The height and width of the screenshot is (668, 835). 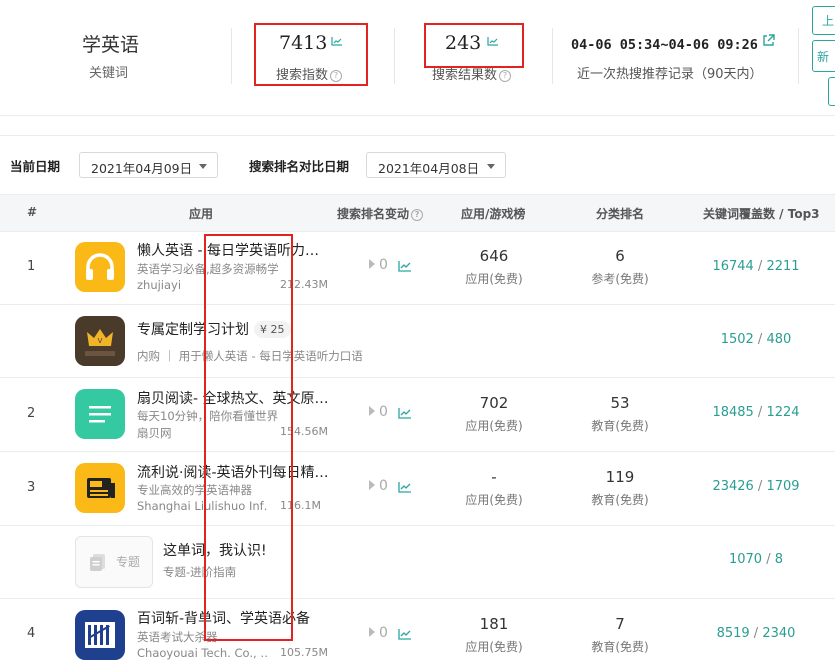 What do you see at coordinates (733, 633) in the screenshot?
I see `coverage-count: 8519` at bounding box center [733, 633].